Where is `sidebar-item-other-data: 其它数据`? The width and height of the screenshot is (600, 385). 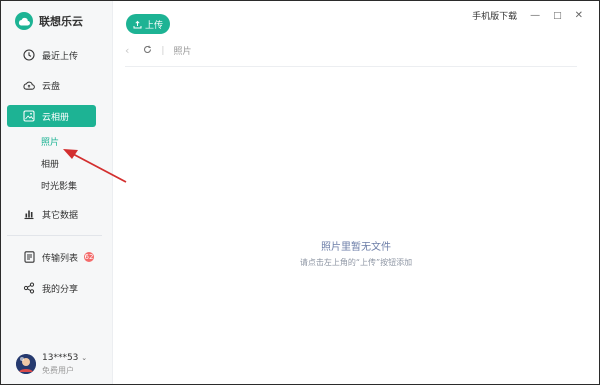 sidebar-item-other-data: 其它数据 is located at coordinates (51, 214).